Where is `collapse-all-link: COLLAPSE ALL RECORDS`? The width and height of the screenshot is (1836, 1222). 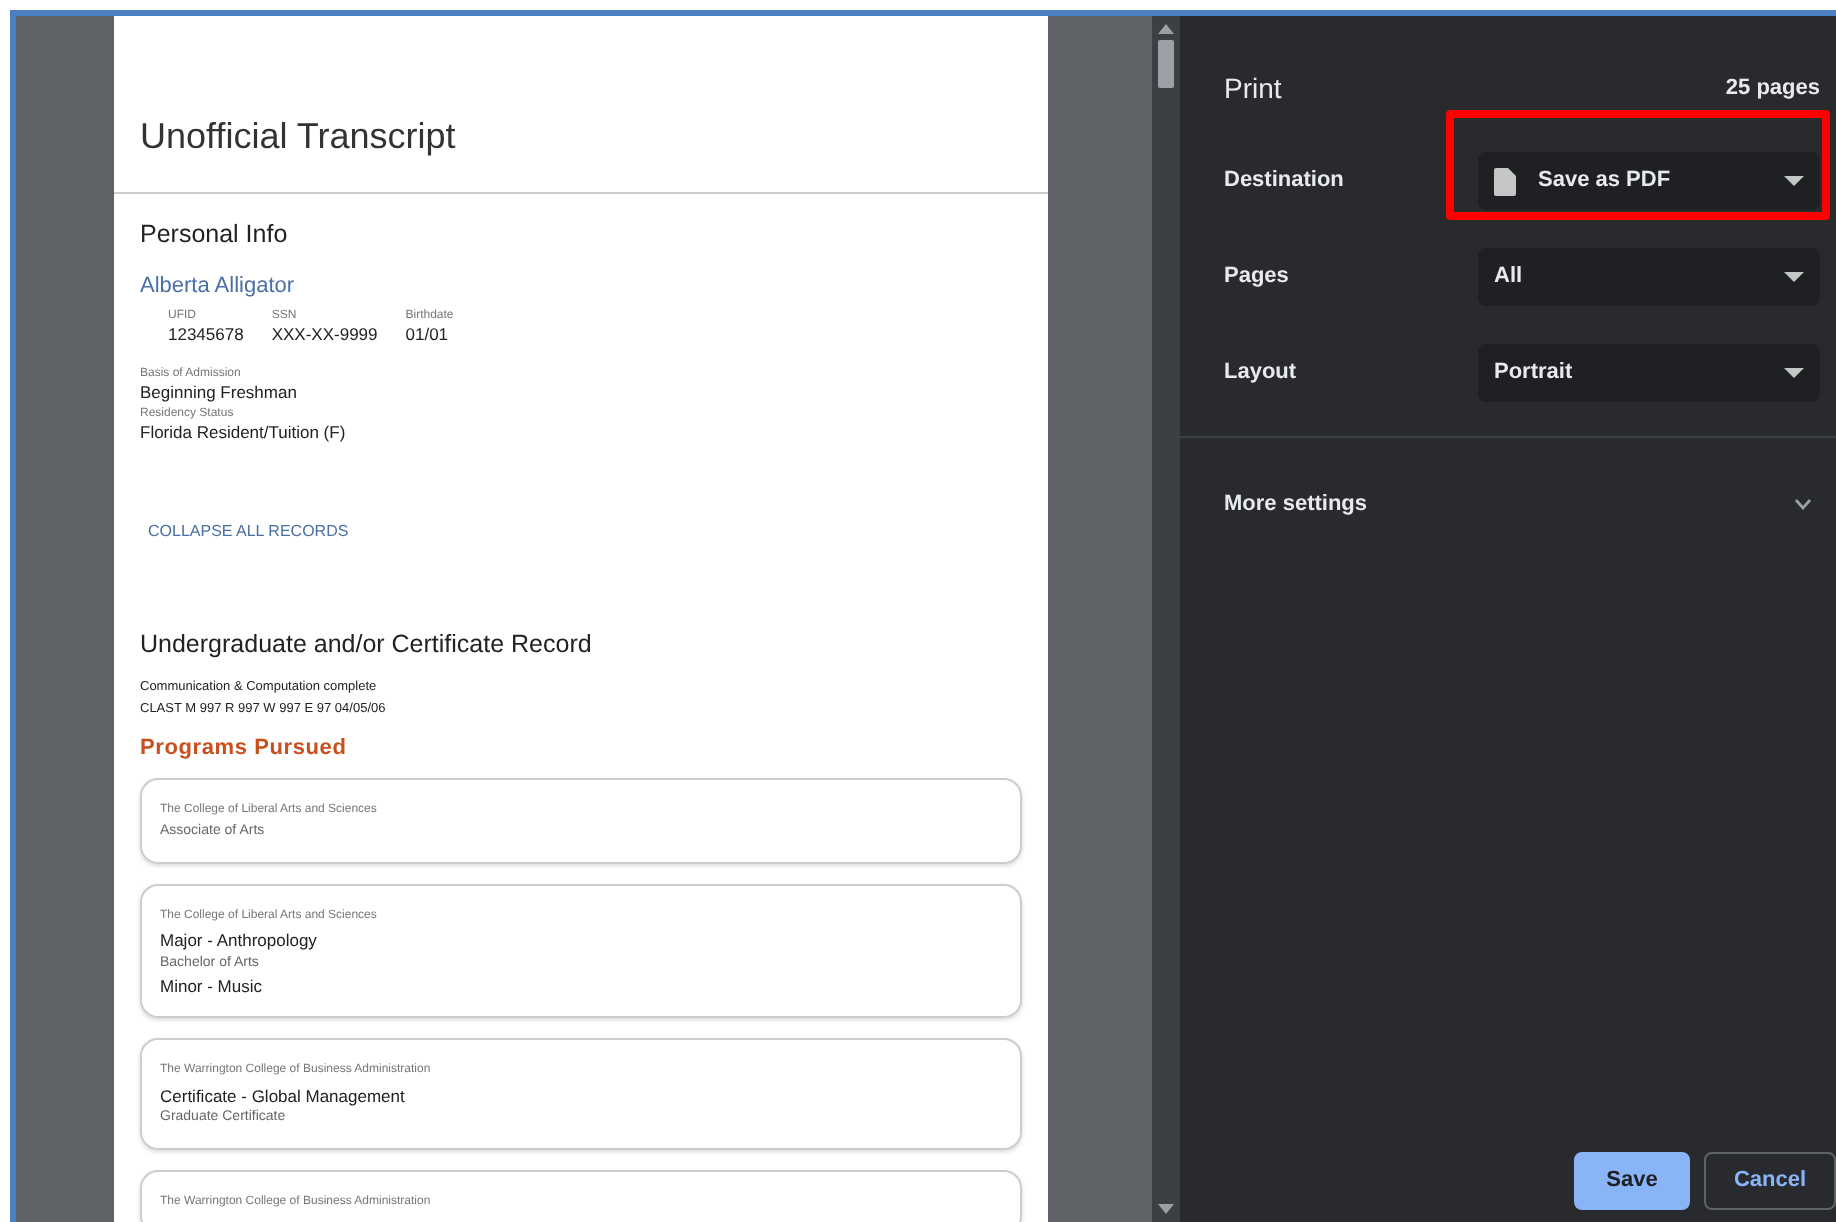 collapse-all-link: COLLAPSE ALL RECORDS is located at coordinates (248, 531).